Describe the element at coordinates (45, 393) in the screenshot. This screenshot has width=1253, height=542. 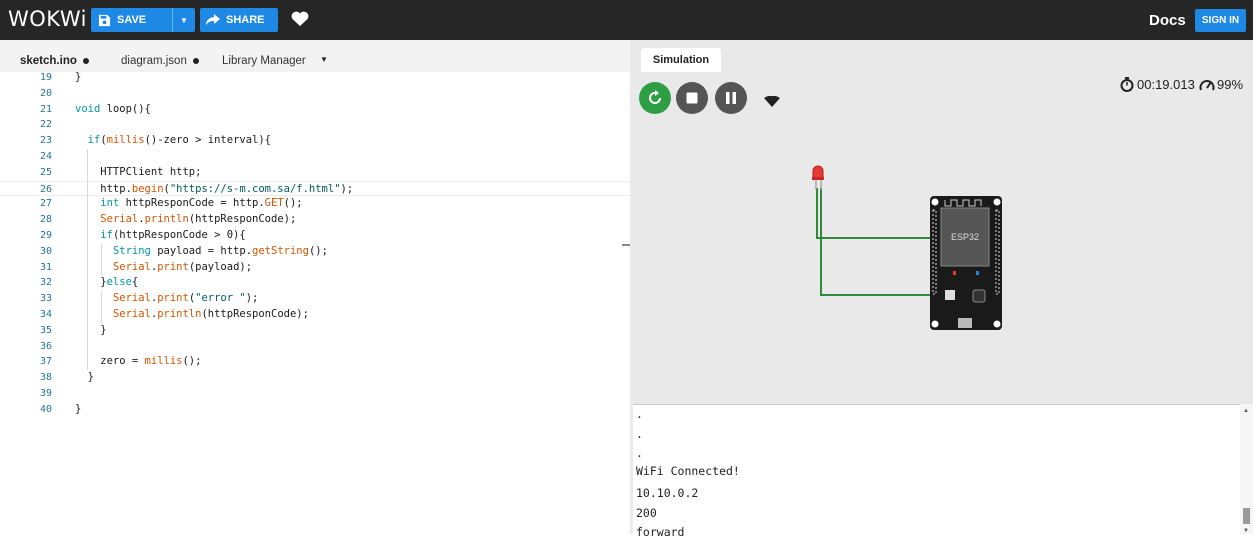
I see `line-number: 39` at that location.